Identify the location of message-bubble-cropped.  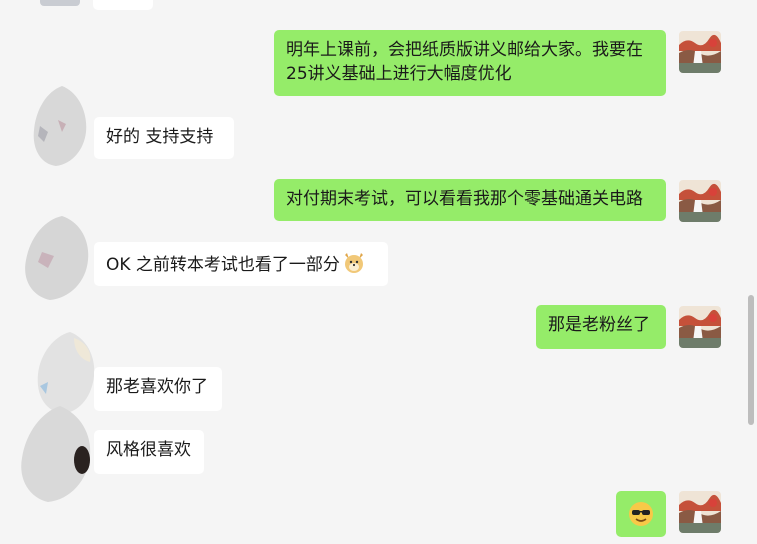
(123, 5).